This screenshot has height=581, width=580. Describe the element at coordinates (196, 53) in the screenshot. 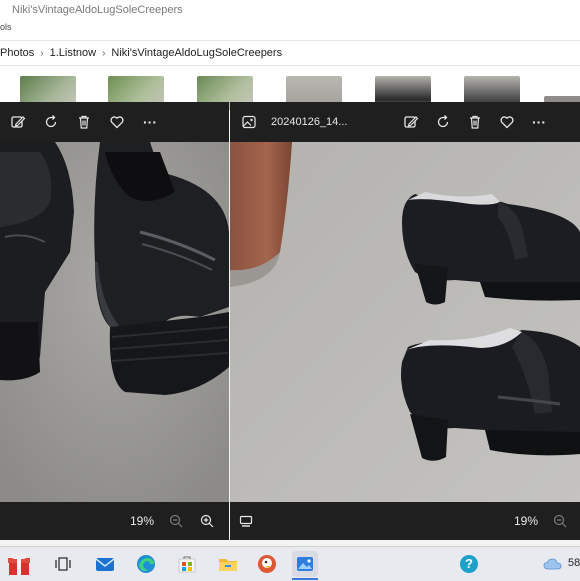

I see `breadcrumb-item-folder: Niki'sVintageAldoLugSoleCreepers` at that location.